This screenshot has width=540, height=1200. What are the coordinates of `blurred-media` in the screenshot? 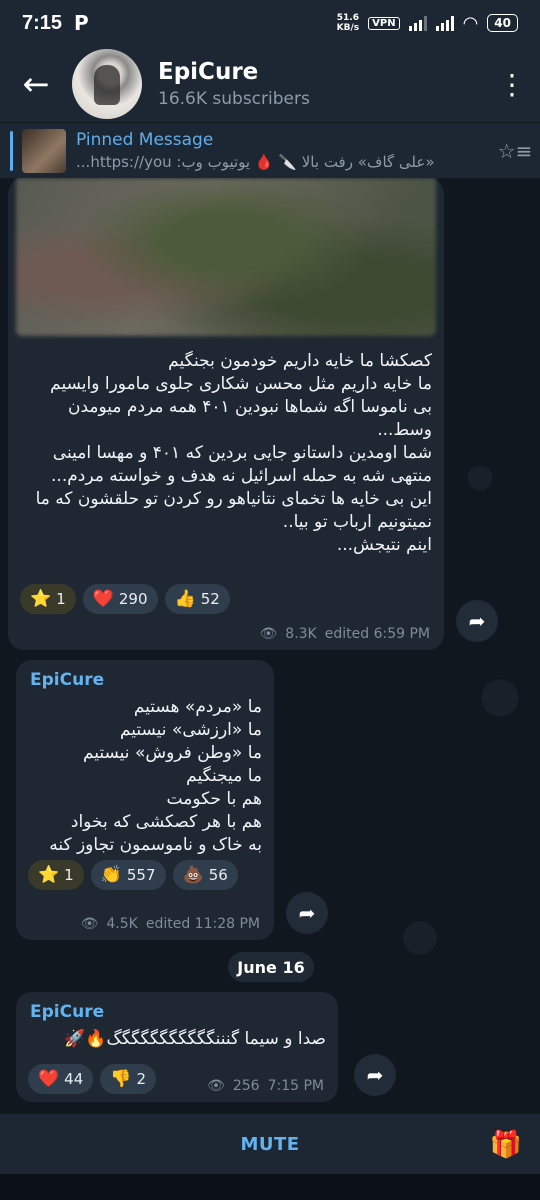 It's located at (226, 257).